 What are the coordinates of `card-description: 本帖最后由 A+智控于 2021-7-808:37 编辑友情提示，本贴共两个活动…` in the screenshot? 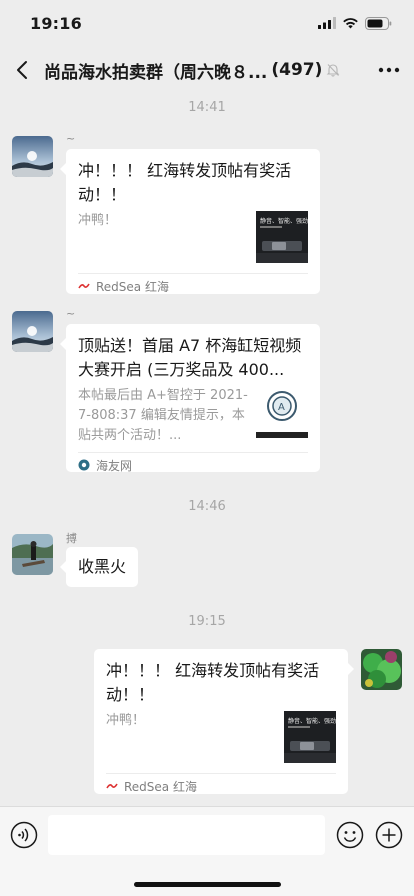 It's located at (163, 415).